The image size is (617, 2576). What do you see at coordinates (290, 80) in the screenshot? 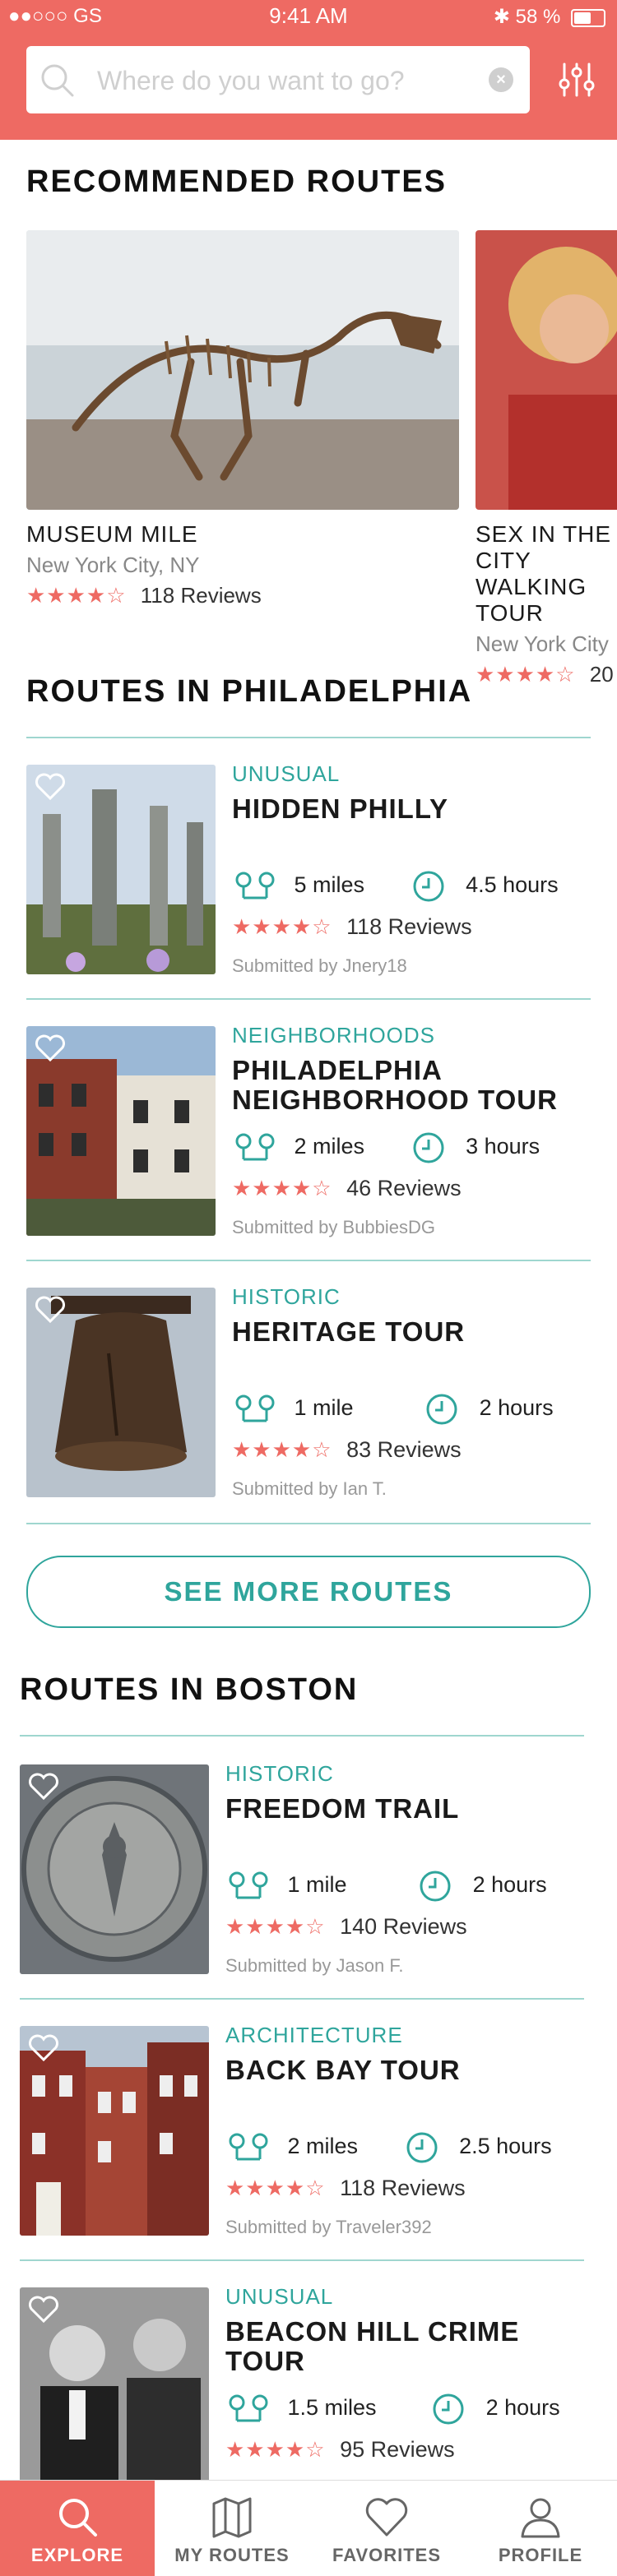
I see `search-input` at bounding box center [290, 80].